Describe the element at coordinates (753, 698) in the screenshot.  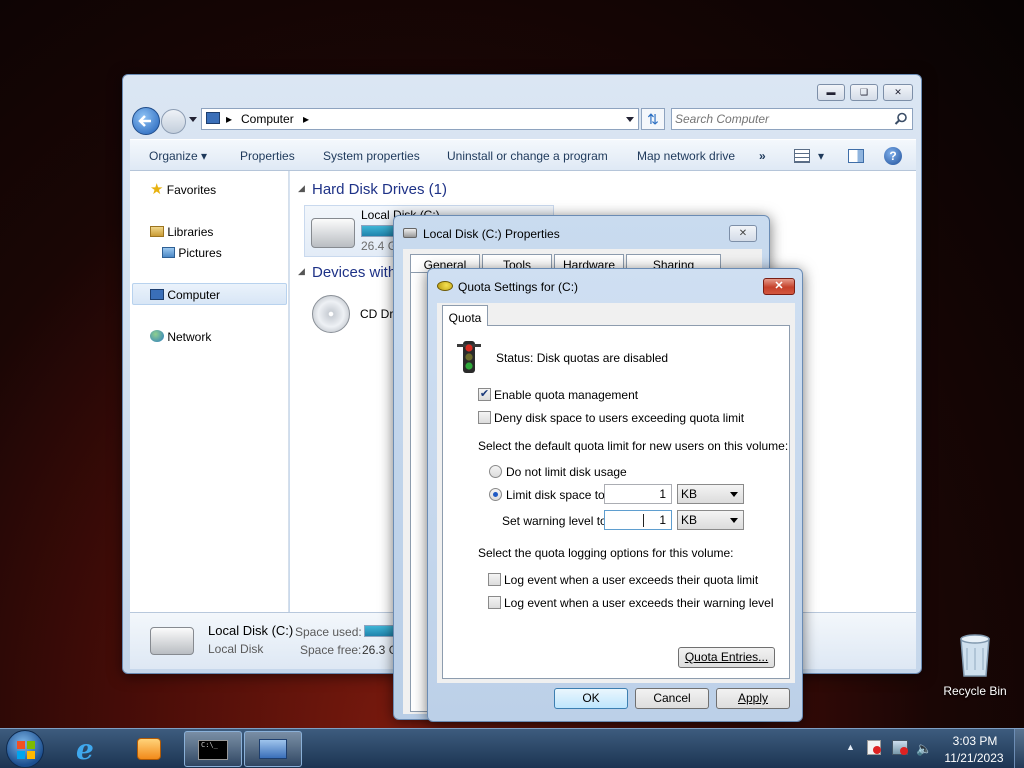
I see `apply-button: Apply` at that location.